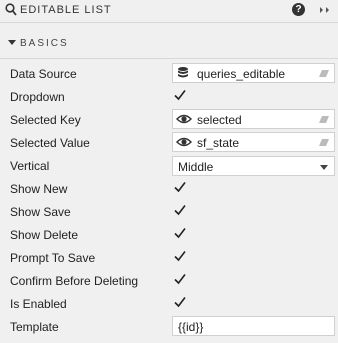  Describe the element at coordinates (50, 143) in the screenshot. I see `property-label: Selected Value` at that location.